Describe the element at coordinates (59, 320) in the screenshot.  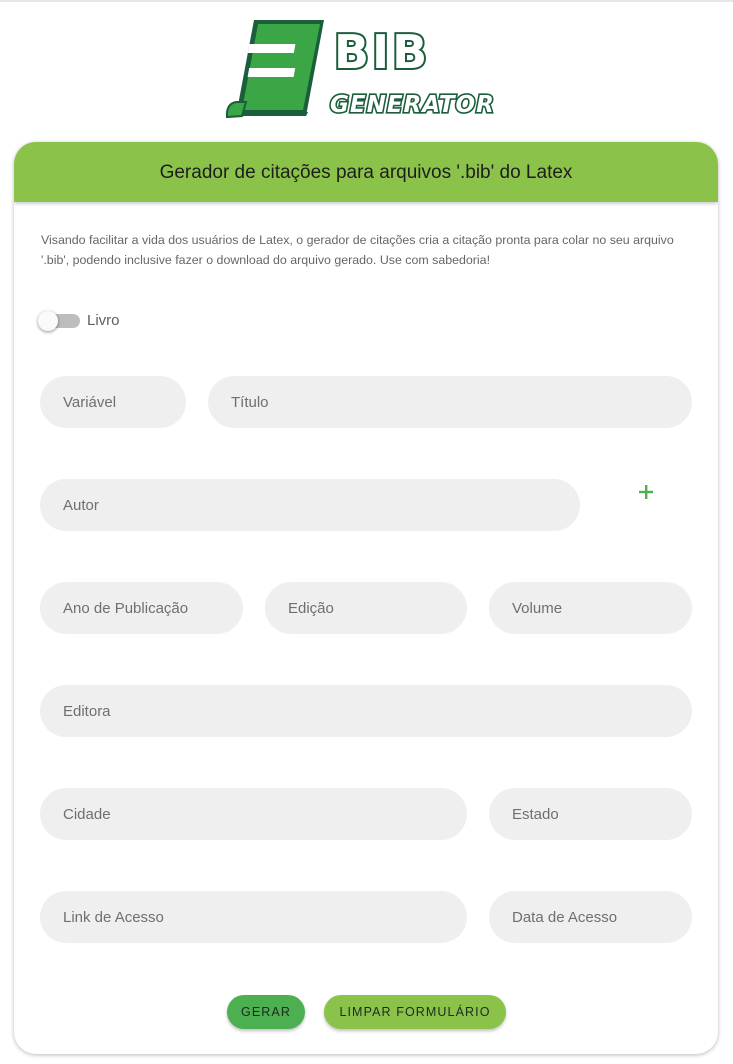
I see `toggle-track` at that location.